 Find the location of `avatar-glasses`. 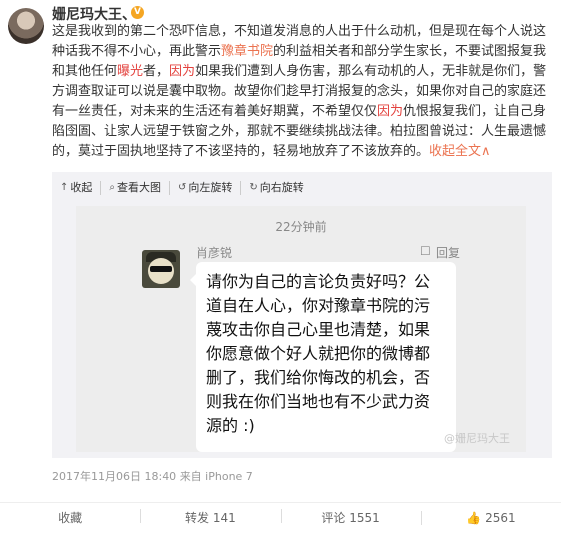

avatar-glasses is located at coordinates (161, 269).